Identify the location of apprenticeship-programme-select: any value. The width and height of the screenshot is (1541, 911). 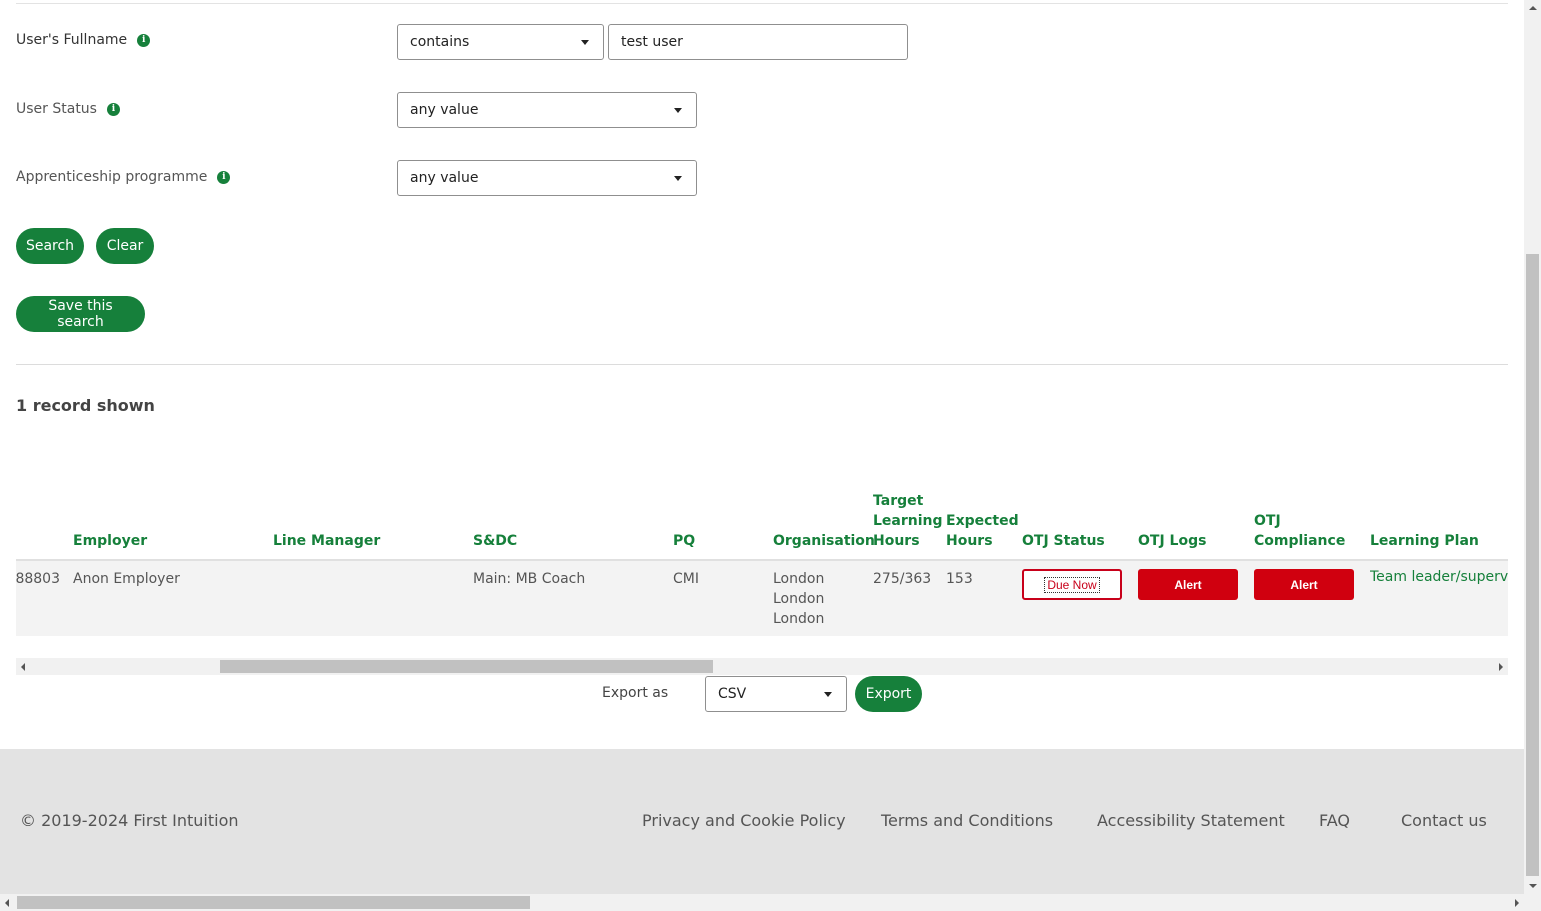
(547, 178).